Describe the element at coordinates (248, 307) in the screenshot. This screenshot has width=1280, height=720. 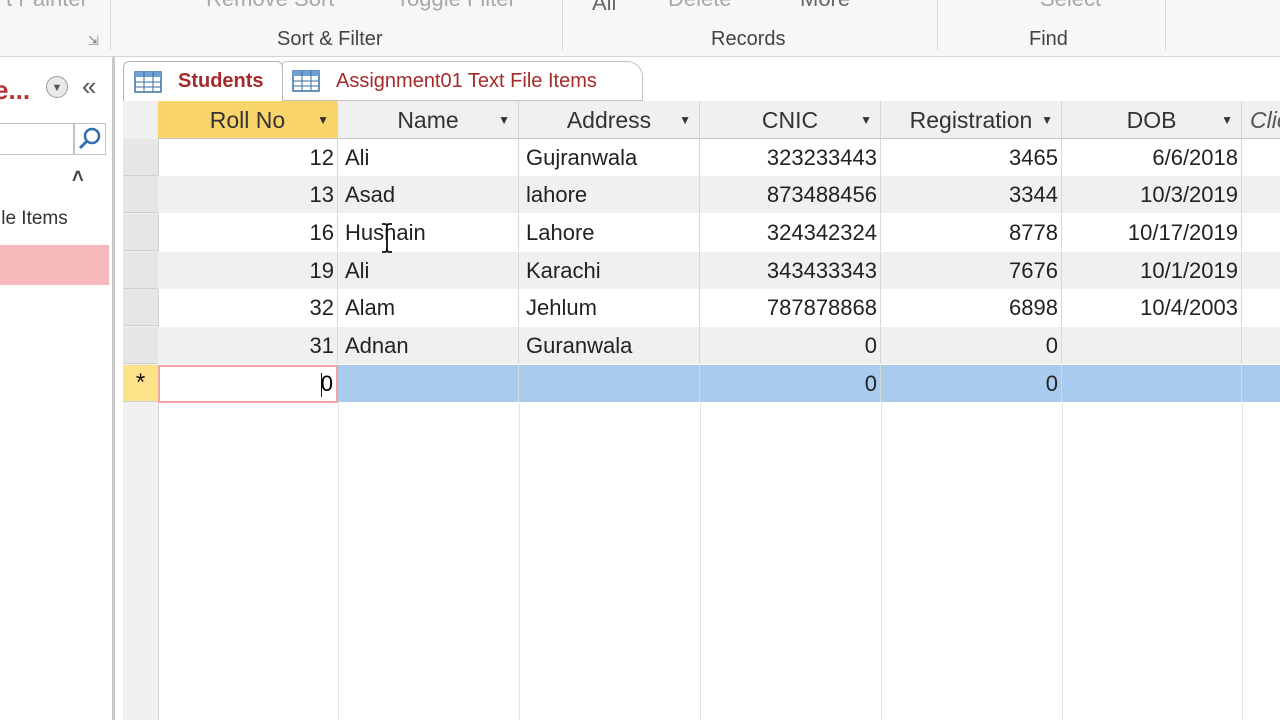
I see `cell-roll-no: 32` at that location.